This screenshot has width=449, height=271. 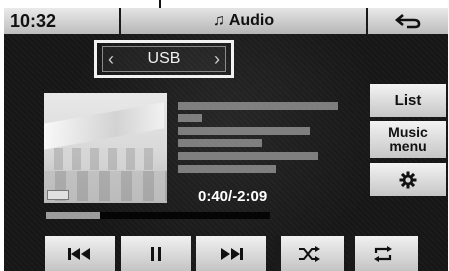 I want to click on repeat-indicator, so click(x=351, y=253).